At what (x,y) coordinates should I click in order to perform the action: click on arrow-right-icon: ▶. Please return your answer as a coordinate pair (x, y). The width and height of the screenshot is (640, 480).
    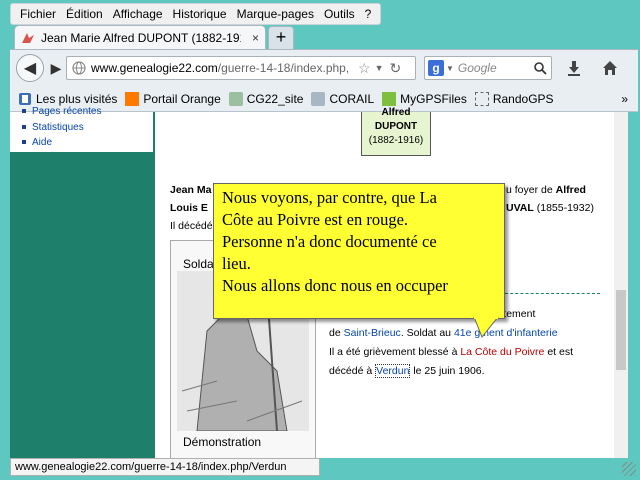
    Looking at the image, I should click on (56, 68).